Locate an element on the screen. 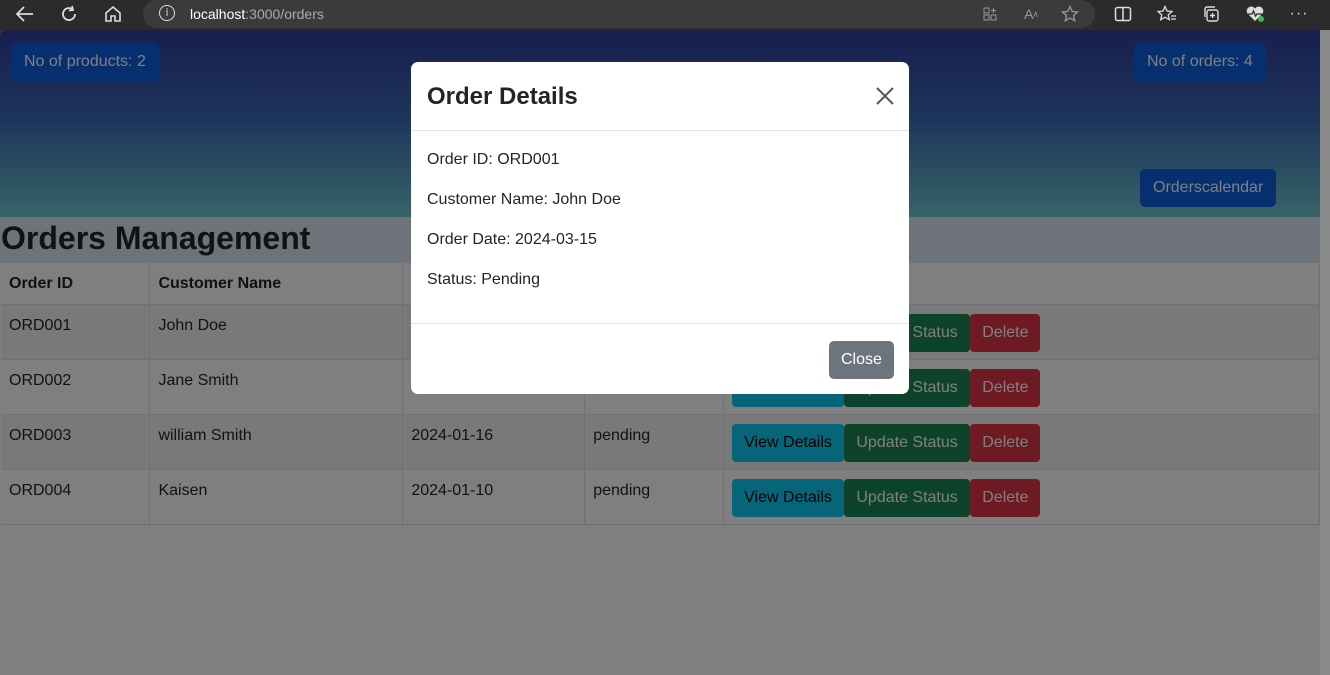 This screenshot has height=675, width=1330. url-text: localhost:3000/orders is located at coordinates (257, 14).